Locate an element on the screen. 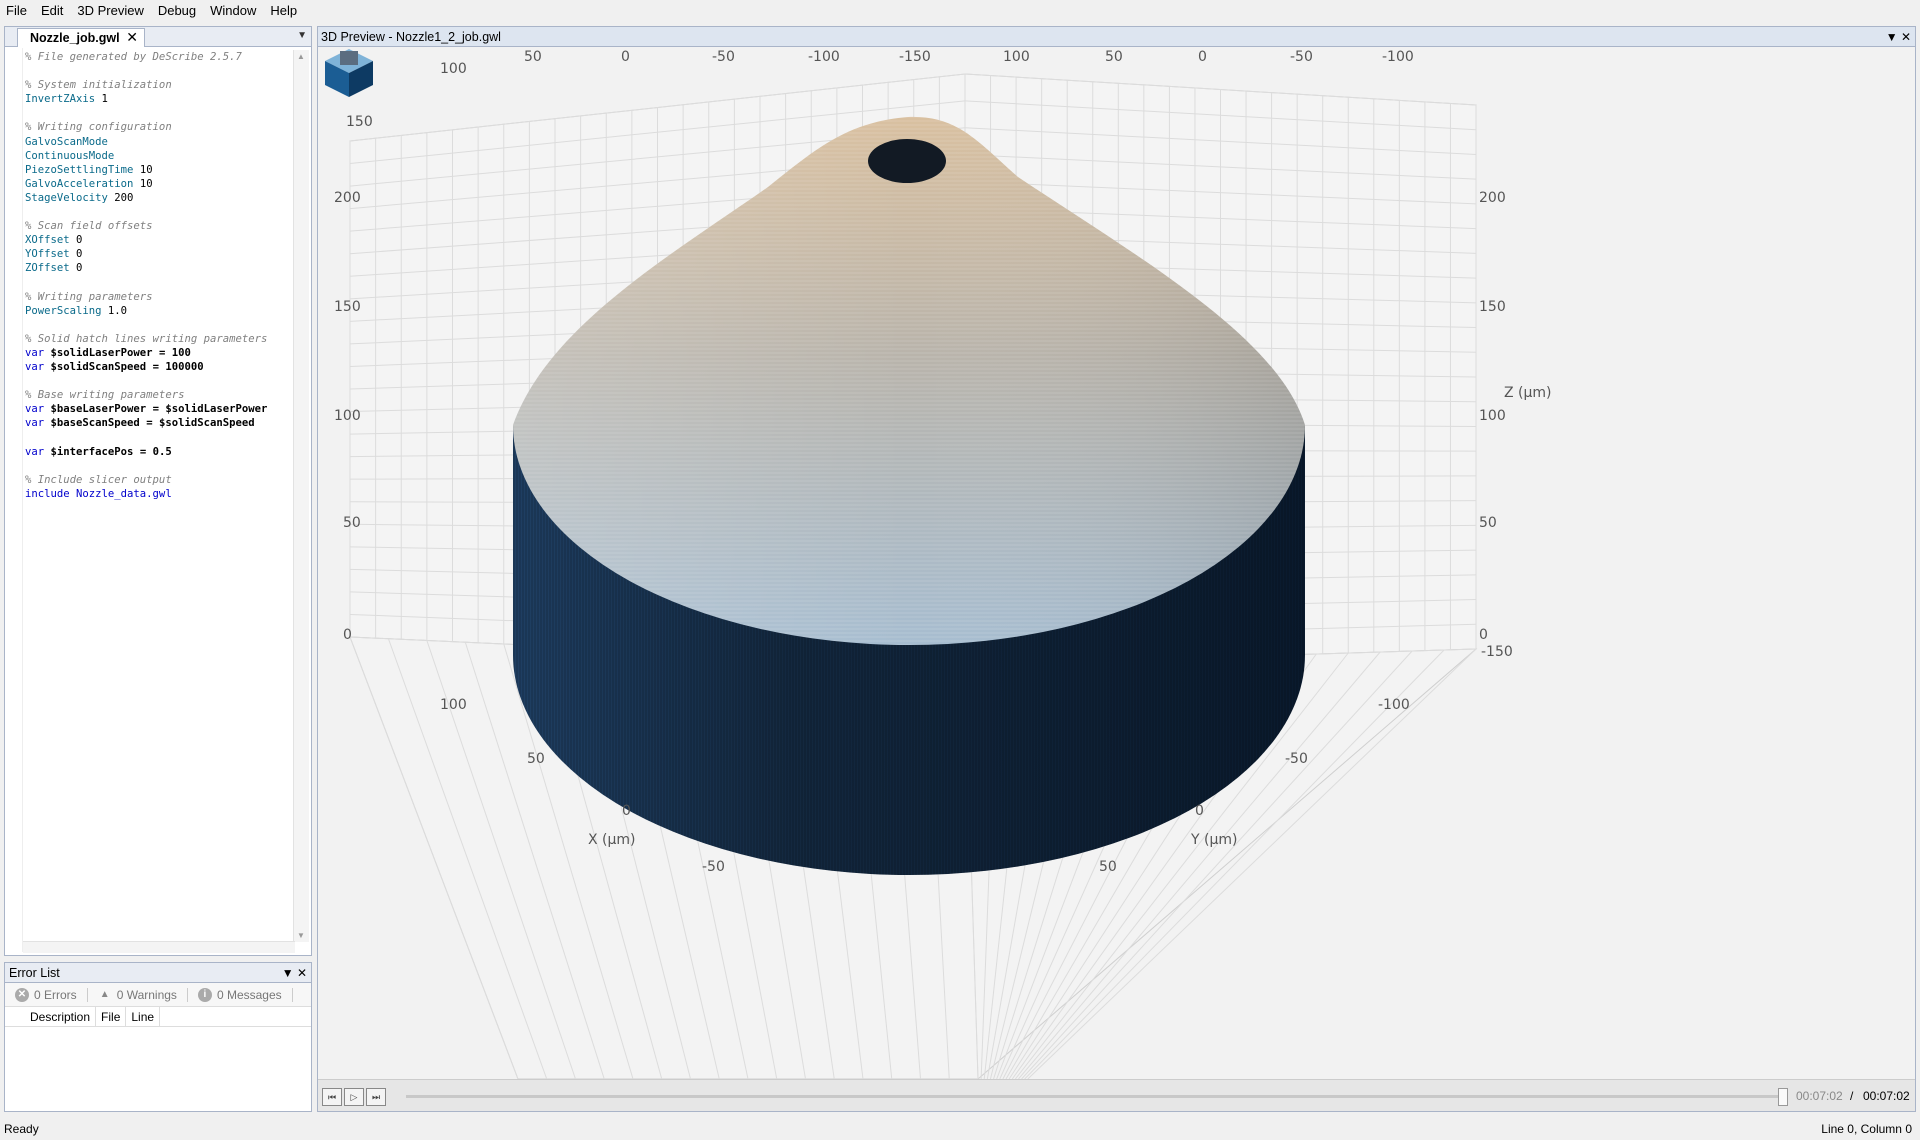 This screenshot has width=1920, height=1140. code-line: % File generated by DeScribe 2.5.7 is located at coordinates (133, 57).